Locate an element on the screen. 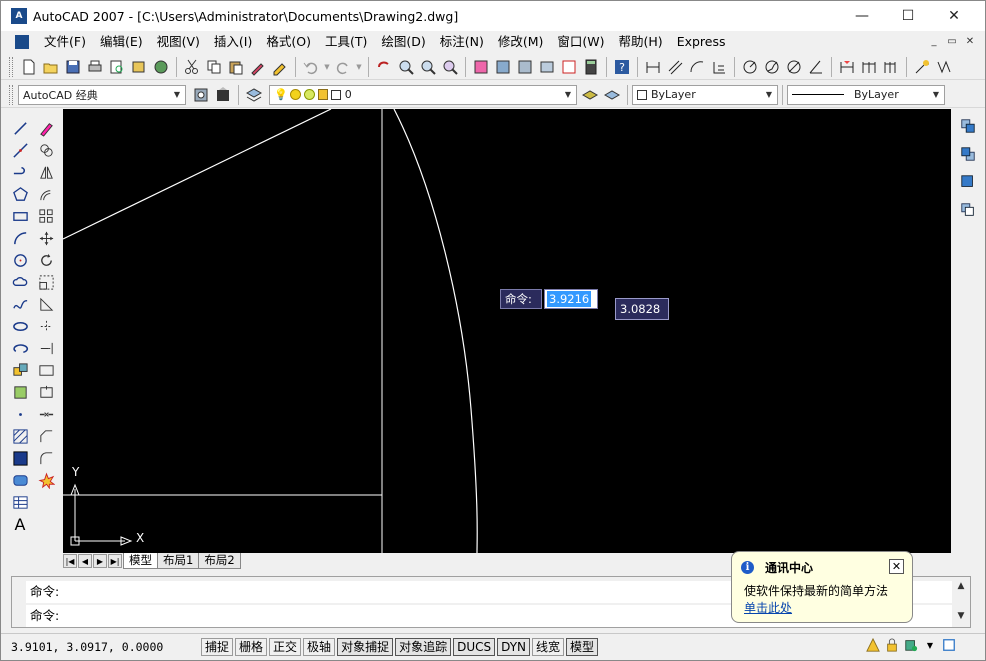  spline-icon is located at coordinates (20, 304).